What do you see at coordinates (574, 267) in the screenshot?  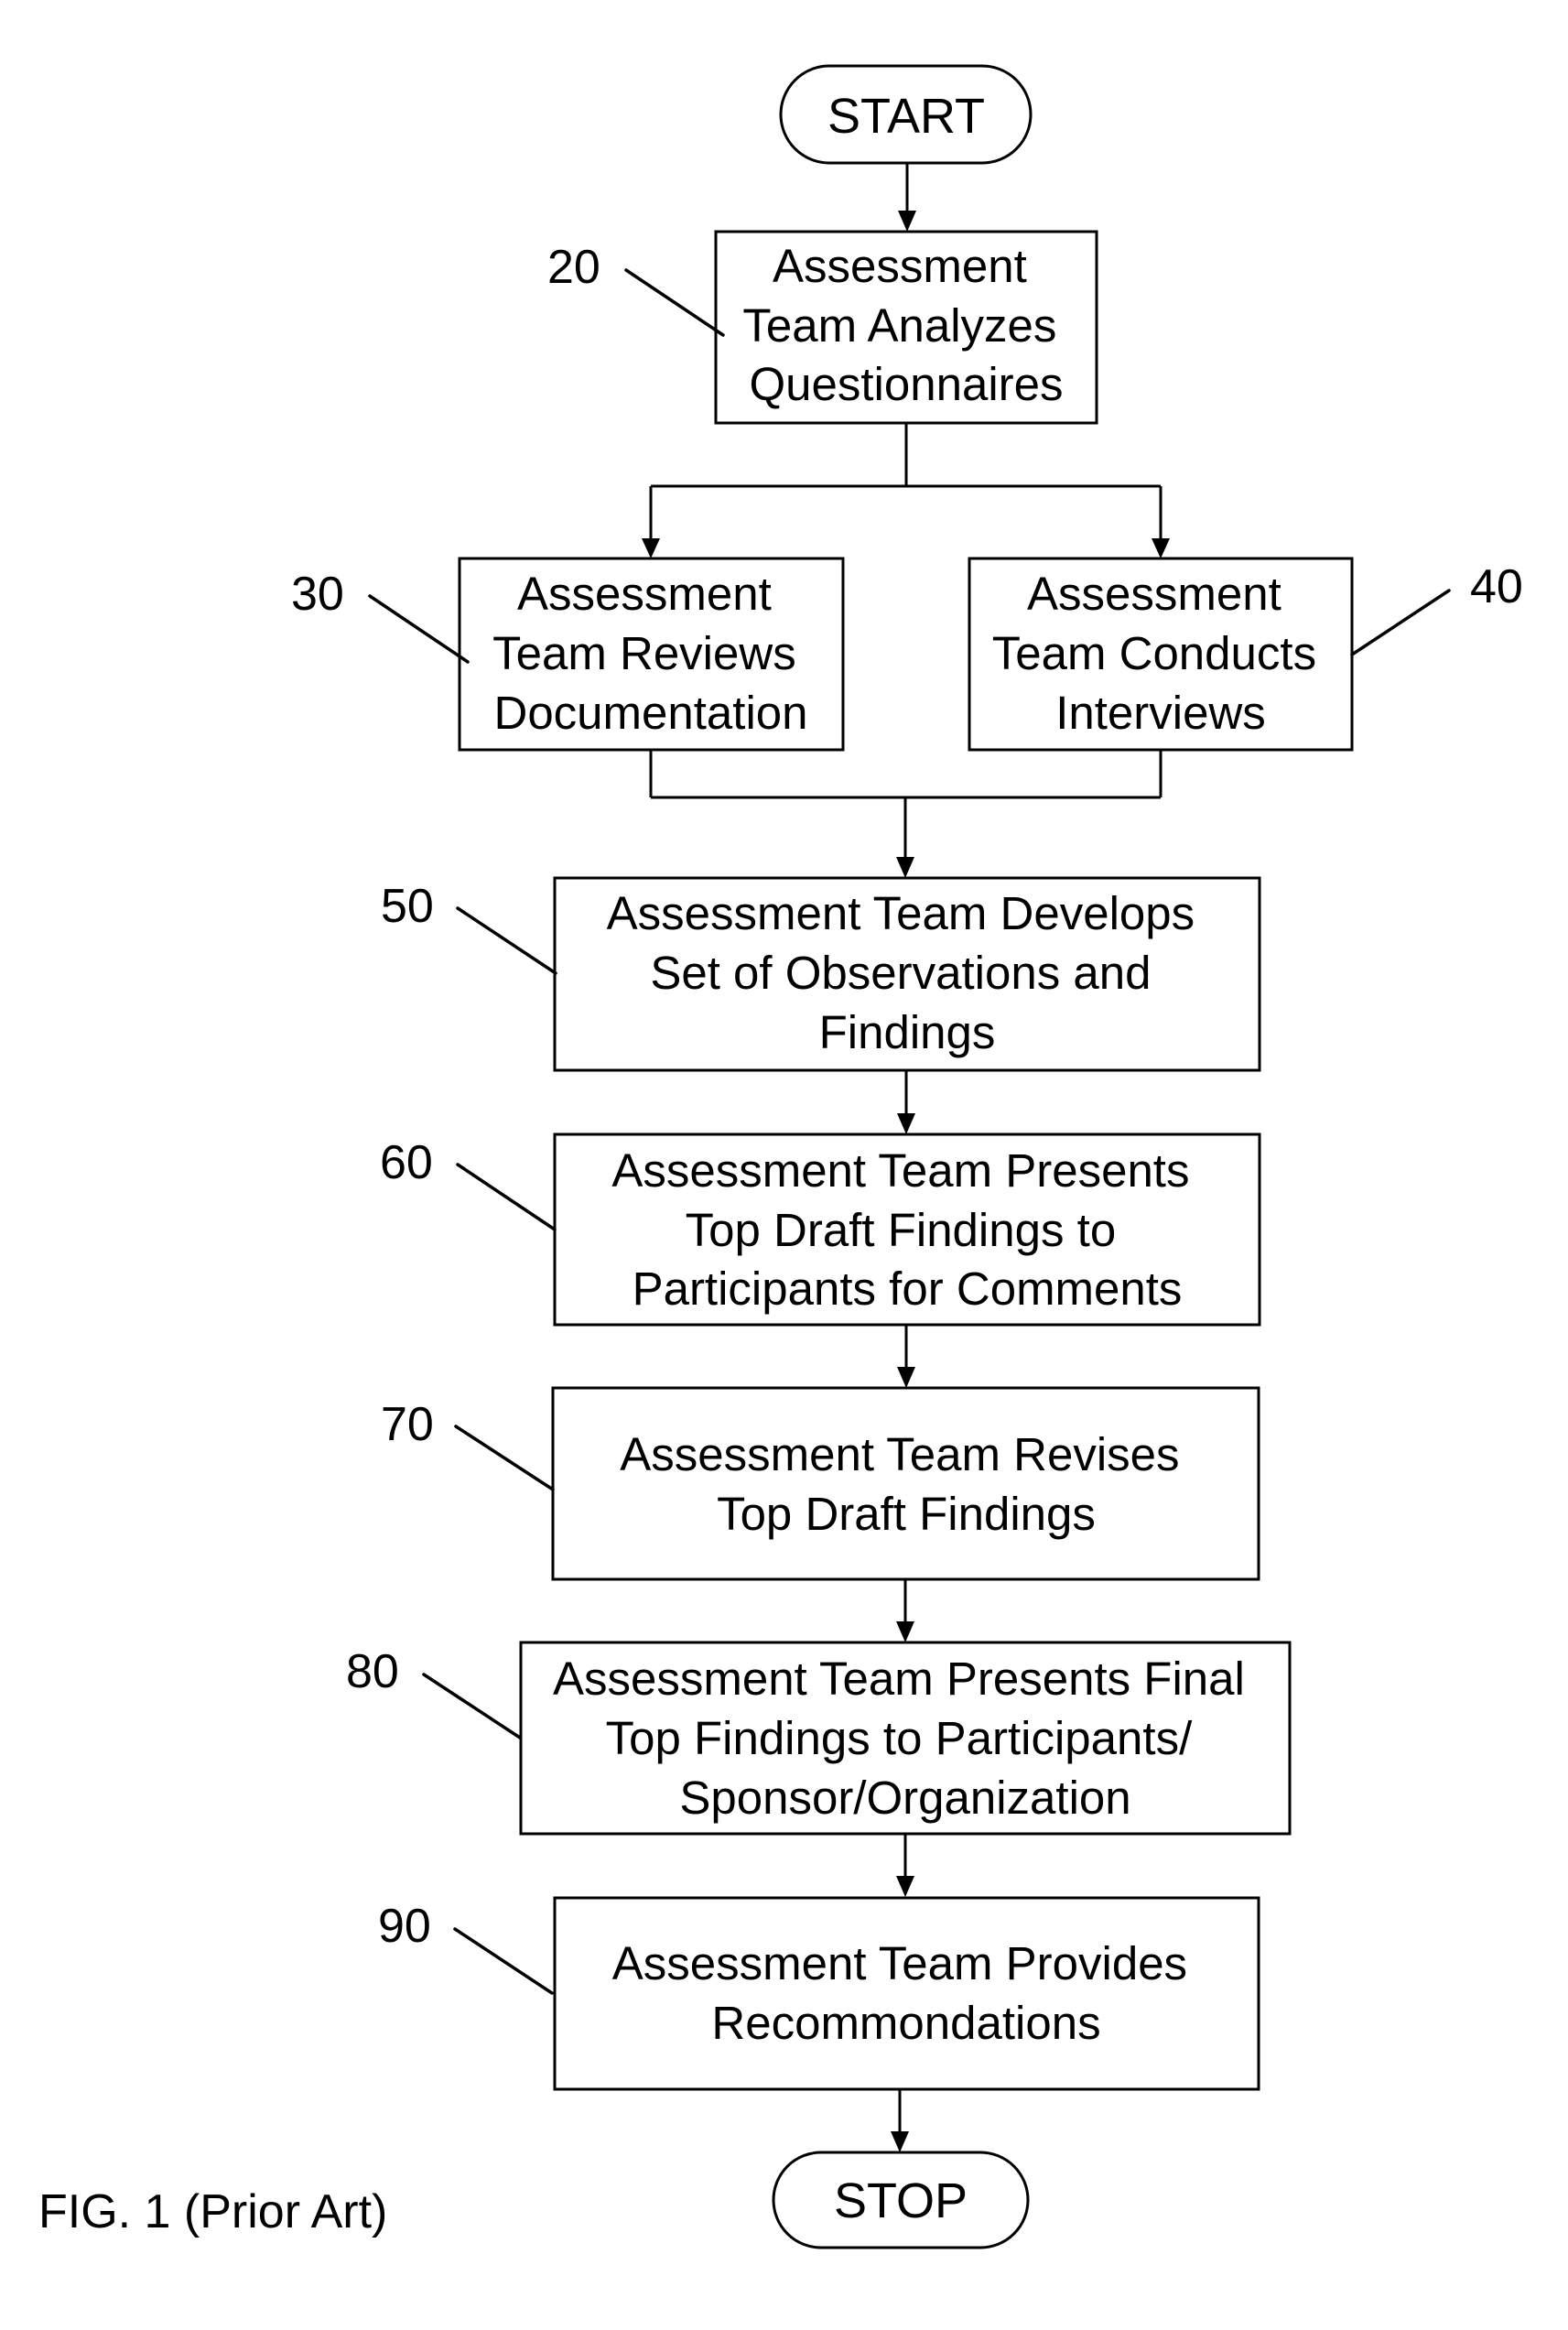 I see `ref-numeral-20: 20` at bounding box center [574, 267].